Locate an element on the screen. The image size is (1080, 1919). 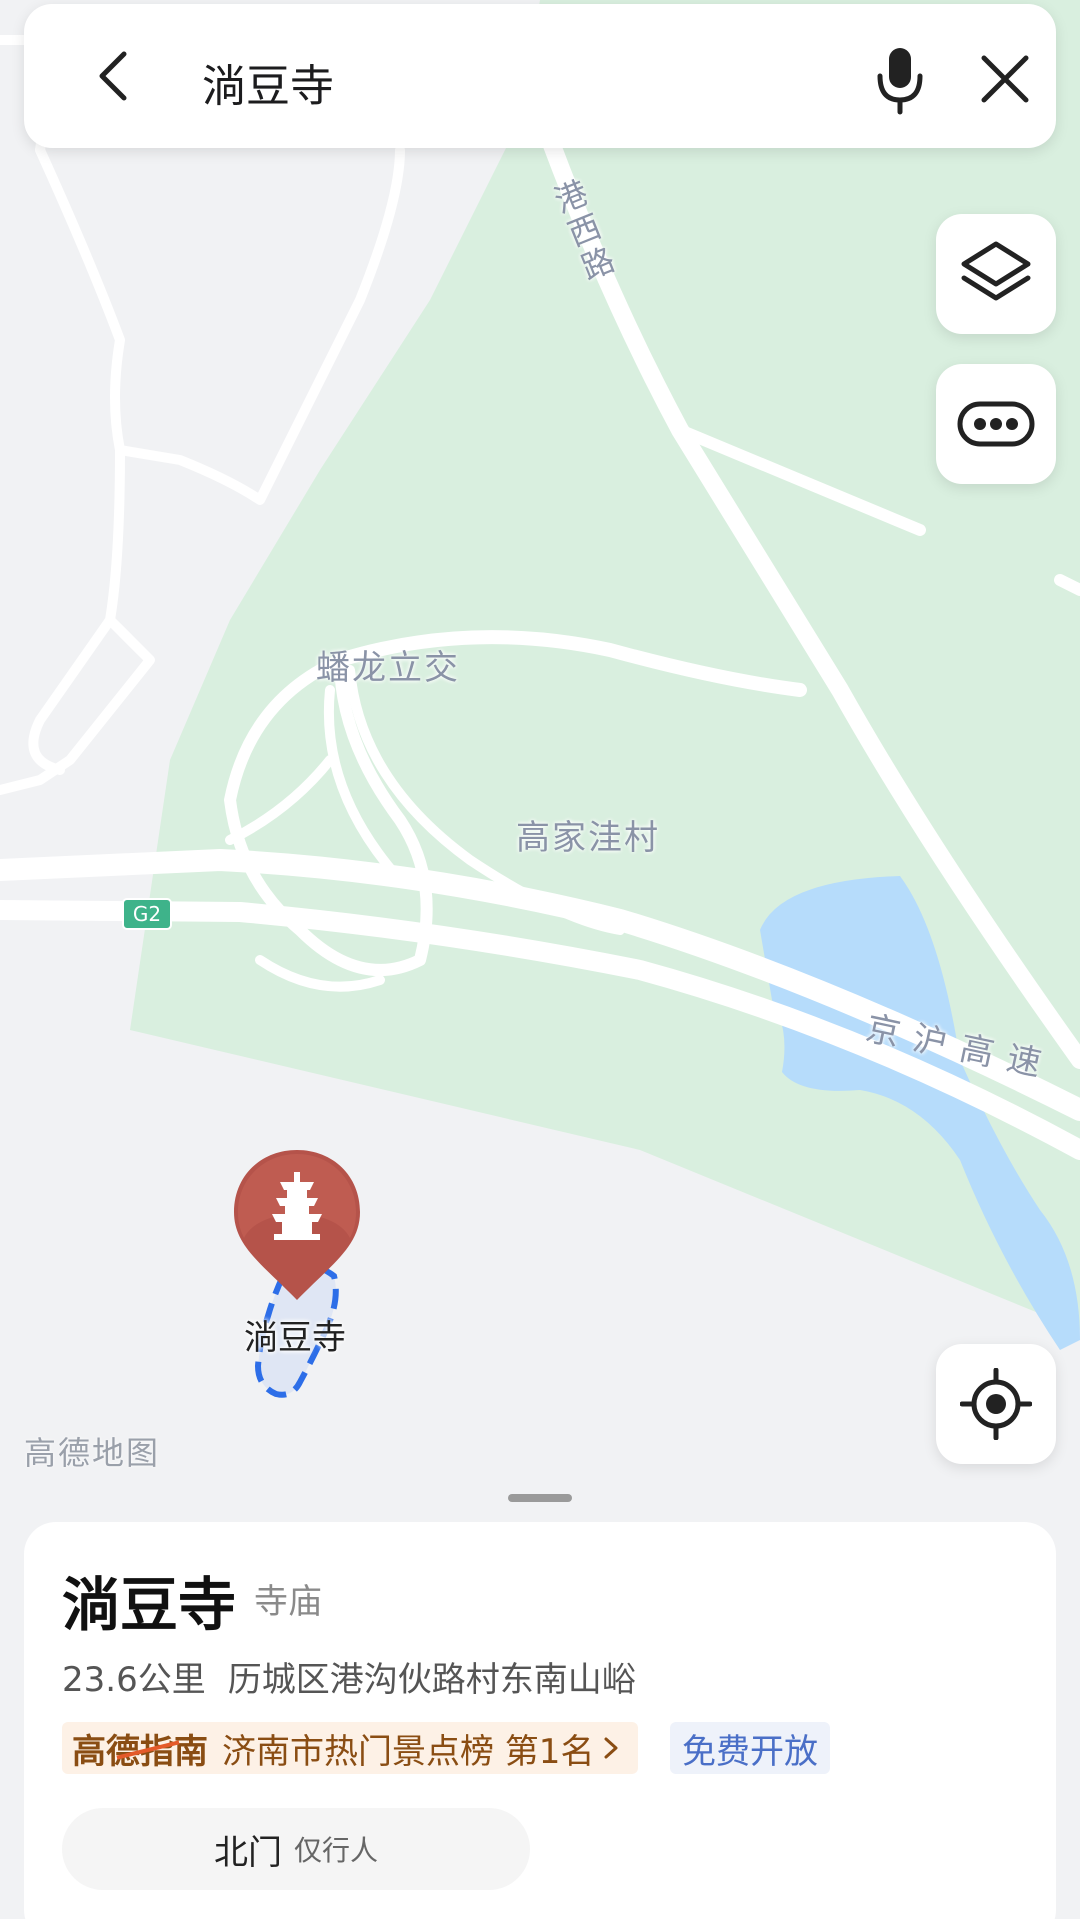
chevron-right-icon is located at coordinates (611, 1748).